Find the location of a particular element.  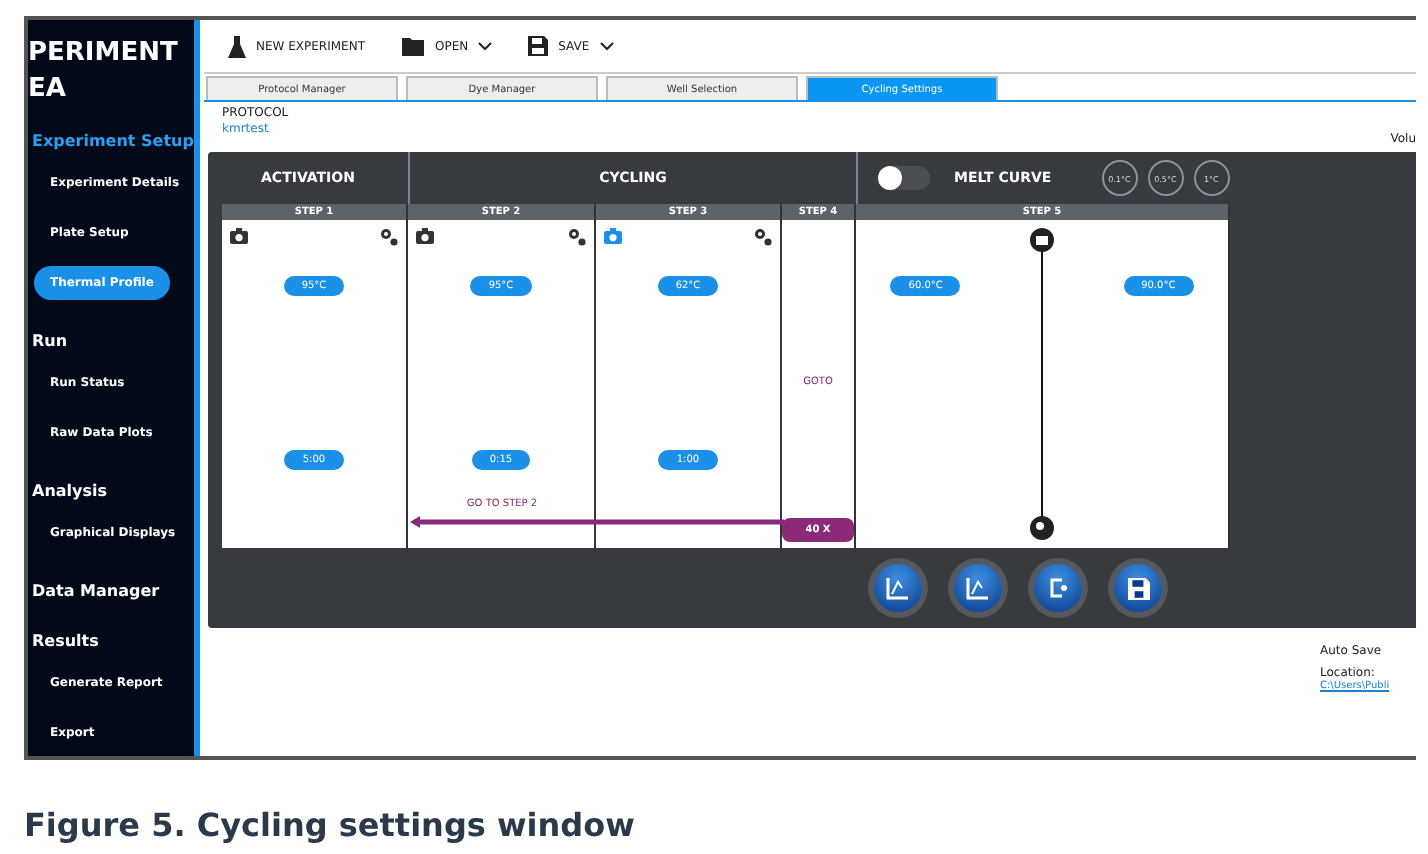

figure-caption: Figure 5. Cycling settings window is located at coordinates (330, 825).